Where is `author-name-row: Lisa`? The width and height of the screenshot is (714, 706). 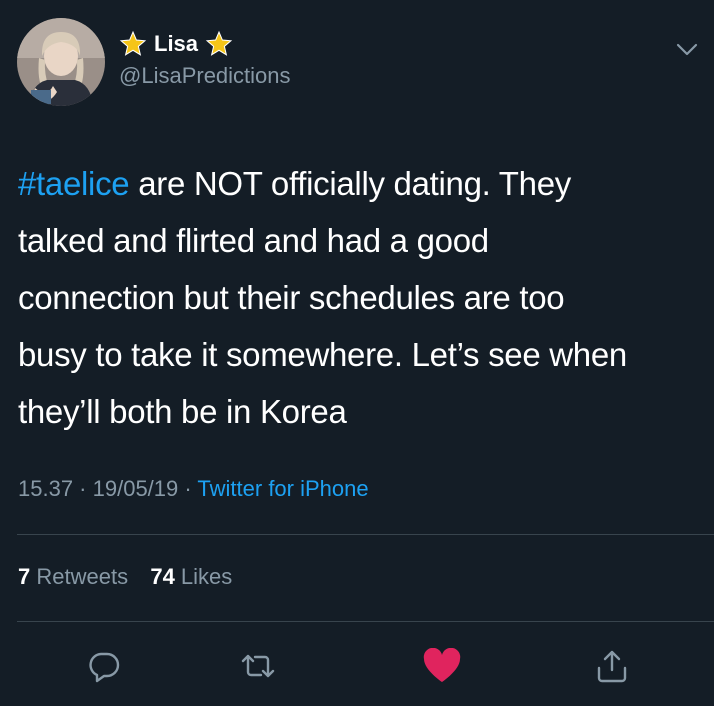
author-name-row: Lisa is located at coordinates (176, 44).